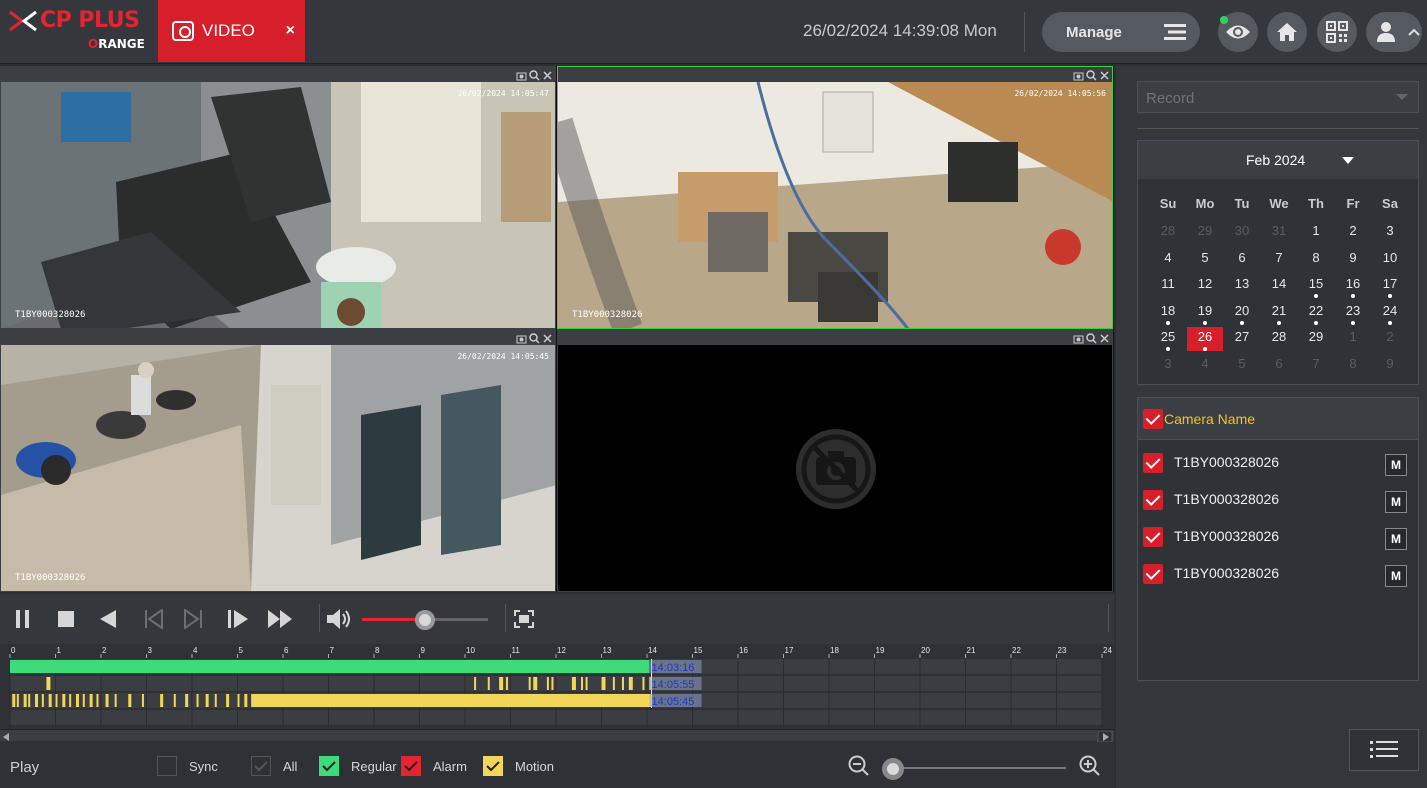 This screenshot has width=1427, height=788. What do you see at coordinates (1242, 260) in the screenshot?
I see `calendar-day: 6` at bounding box center [1242, 260].